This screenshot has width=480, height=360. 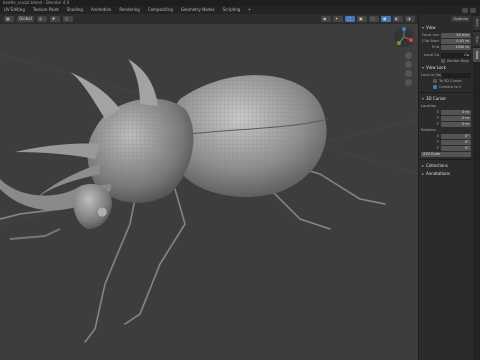 I want to click on annotations-section: ▸ Annotations, so click(x=446, y=174).